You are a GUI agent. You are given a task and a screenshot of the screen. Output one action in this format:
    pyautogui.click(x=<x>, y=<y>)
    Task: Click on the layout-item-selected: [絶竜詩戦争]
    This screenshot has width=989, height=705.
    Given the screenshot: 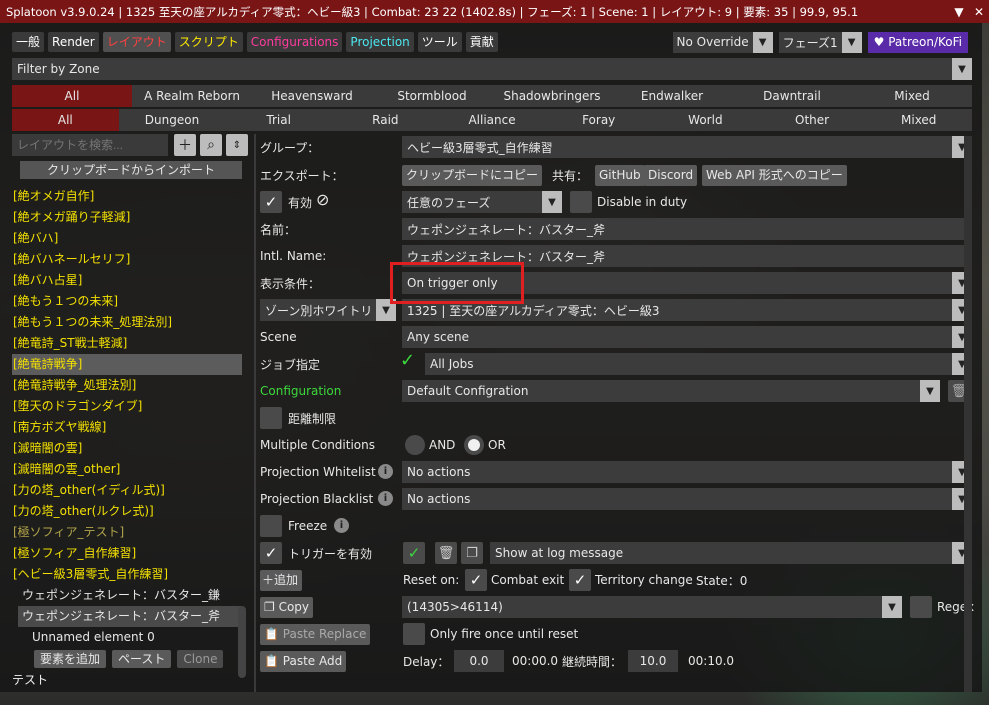 What is the action you would take?
    pyautogui.click(x=127, y=364)
    